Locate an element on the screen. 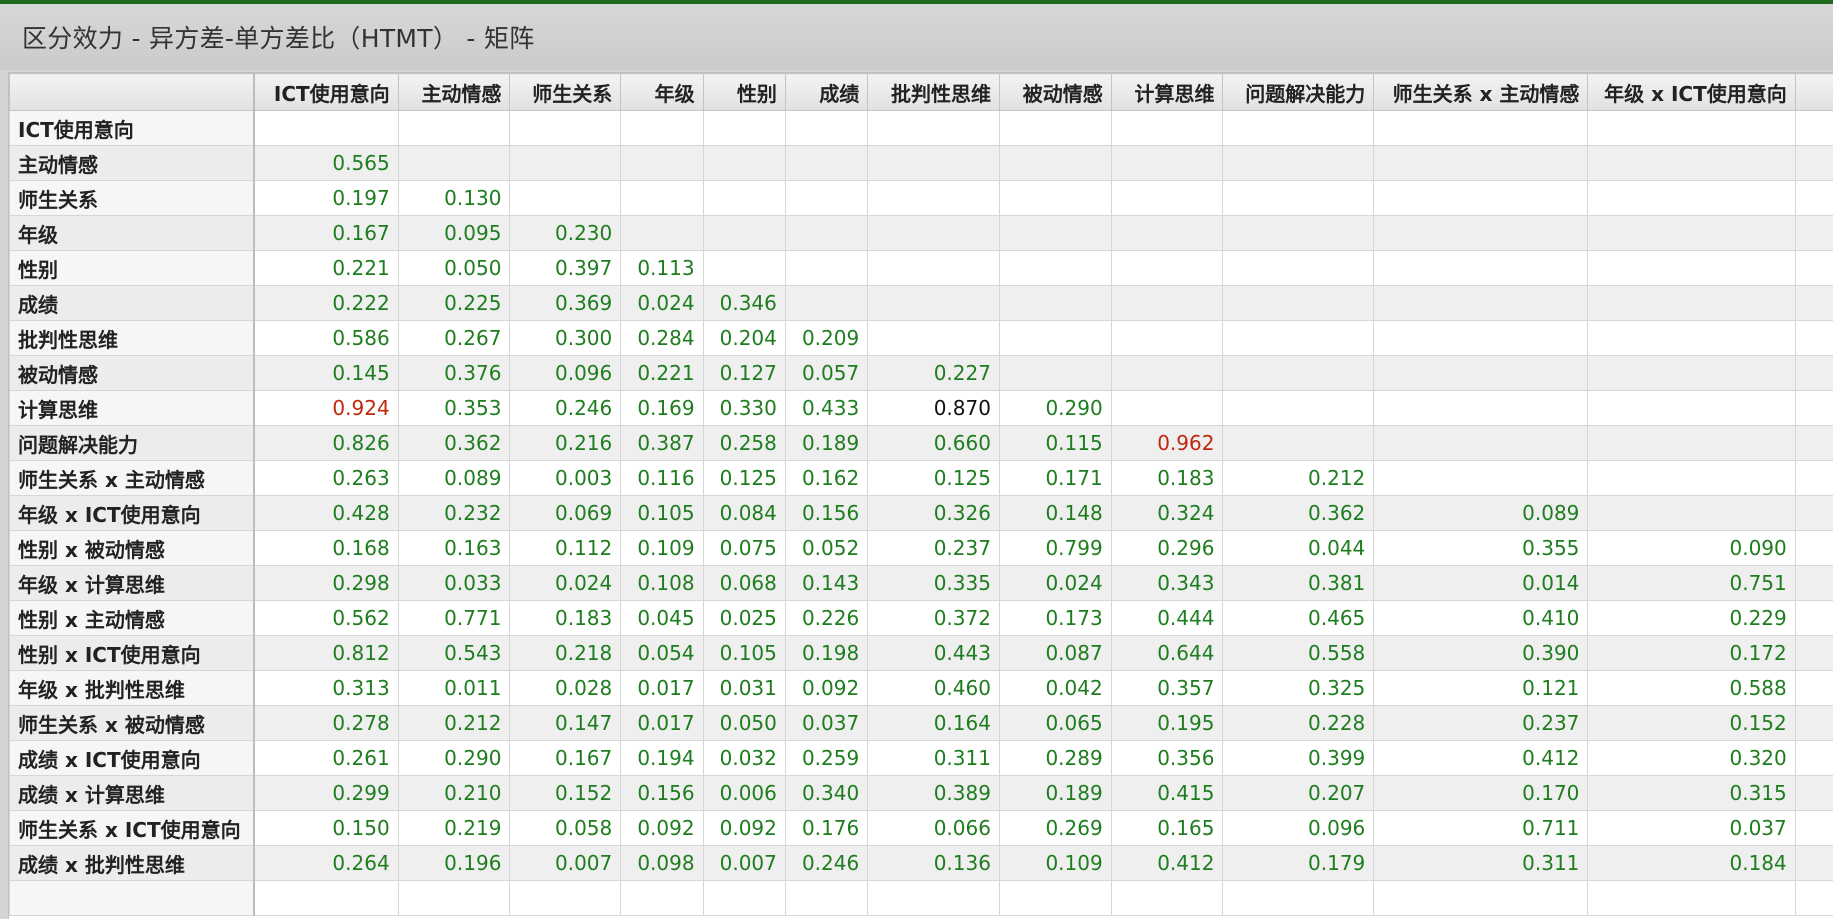  matrix-cell: 0.428 is located at coordinates (326, 513).